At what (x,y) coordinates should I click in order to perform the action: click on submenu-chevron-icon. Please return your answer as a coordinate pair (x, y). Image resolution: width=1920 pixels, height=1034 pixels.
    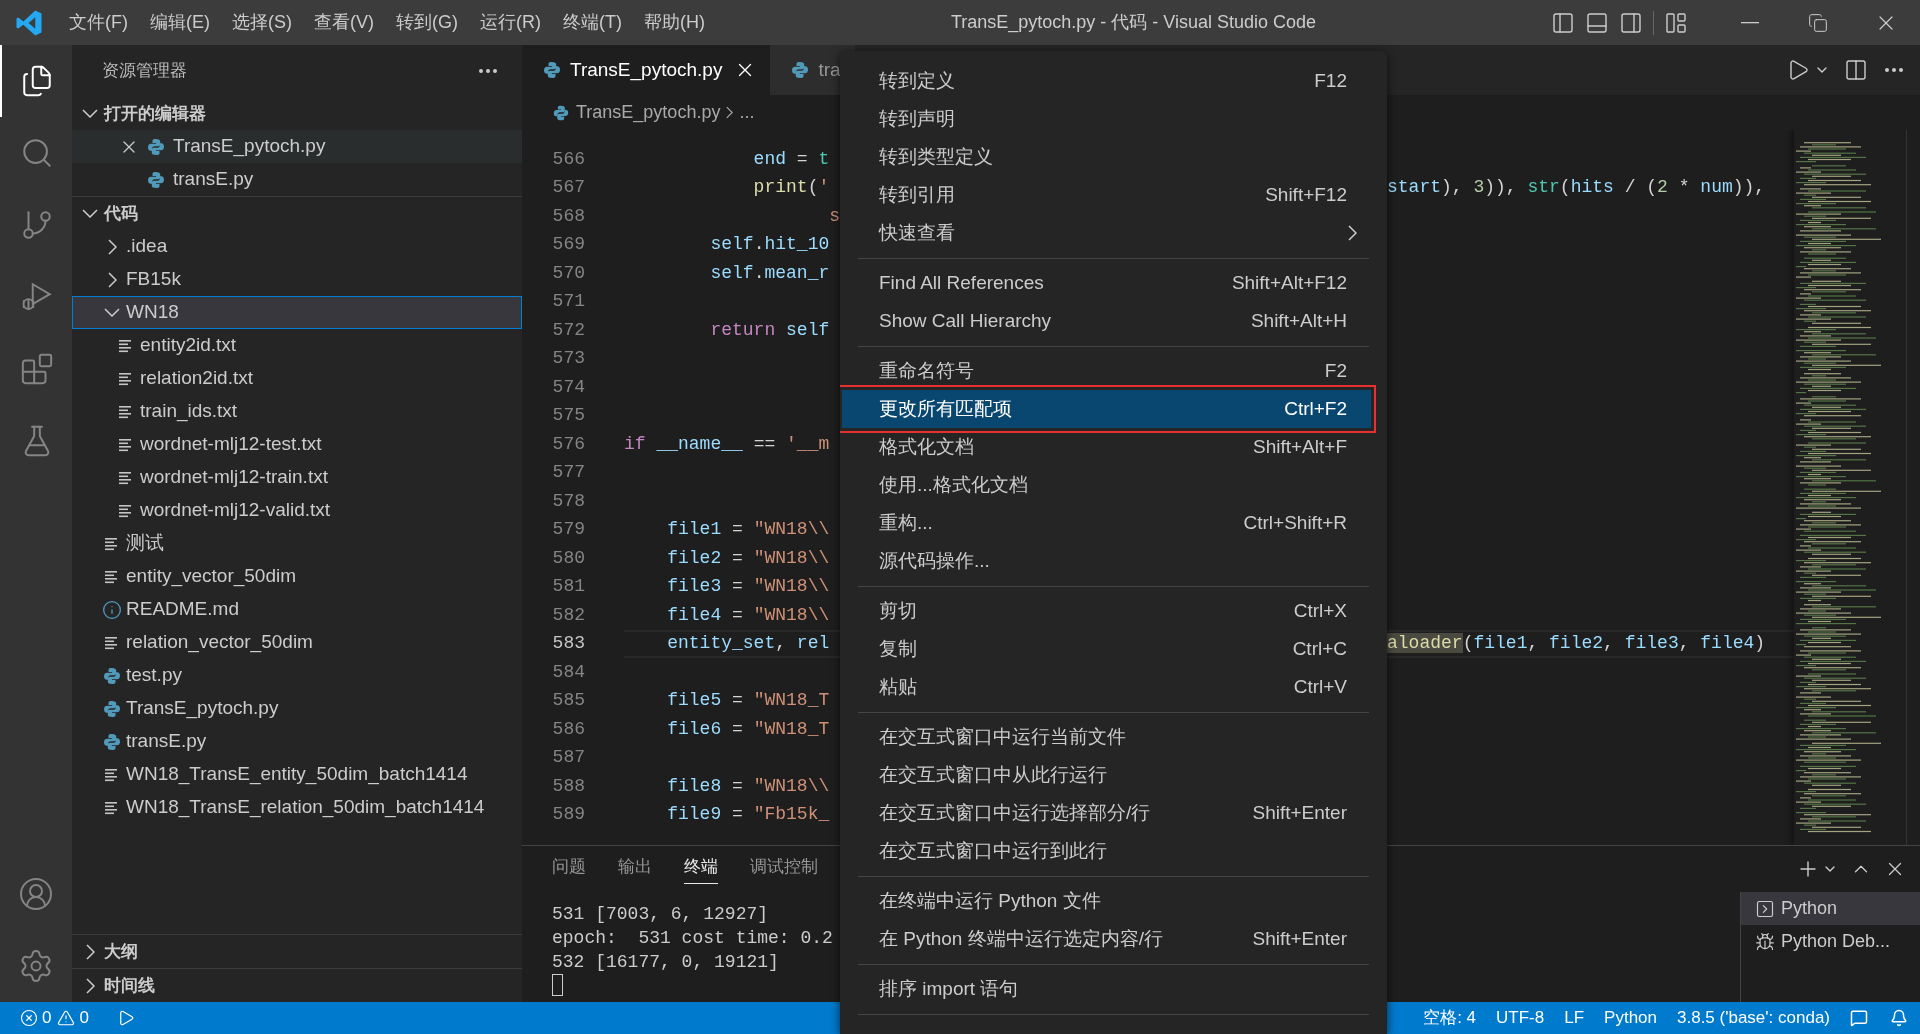
    Looking at the image, I should click on (1352, 233).